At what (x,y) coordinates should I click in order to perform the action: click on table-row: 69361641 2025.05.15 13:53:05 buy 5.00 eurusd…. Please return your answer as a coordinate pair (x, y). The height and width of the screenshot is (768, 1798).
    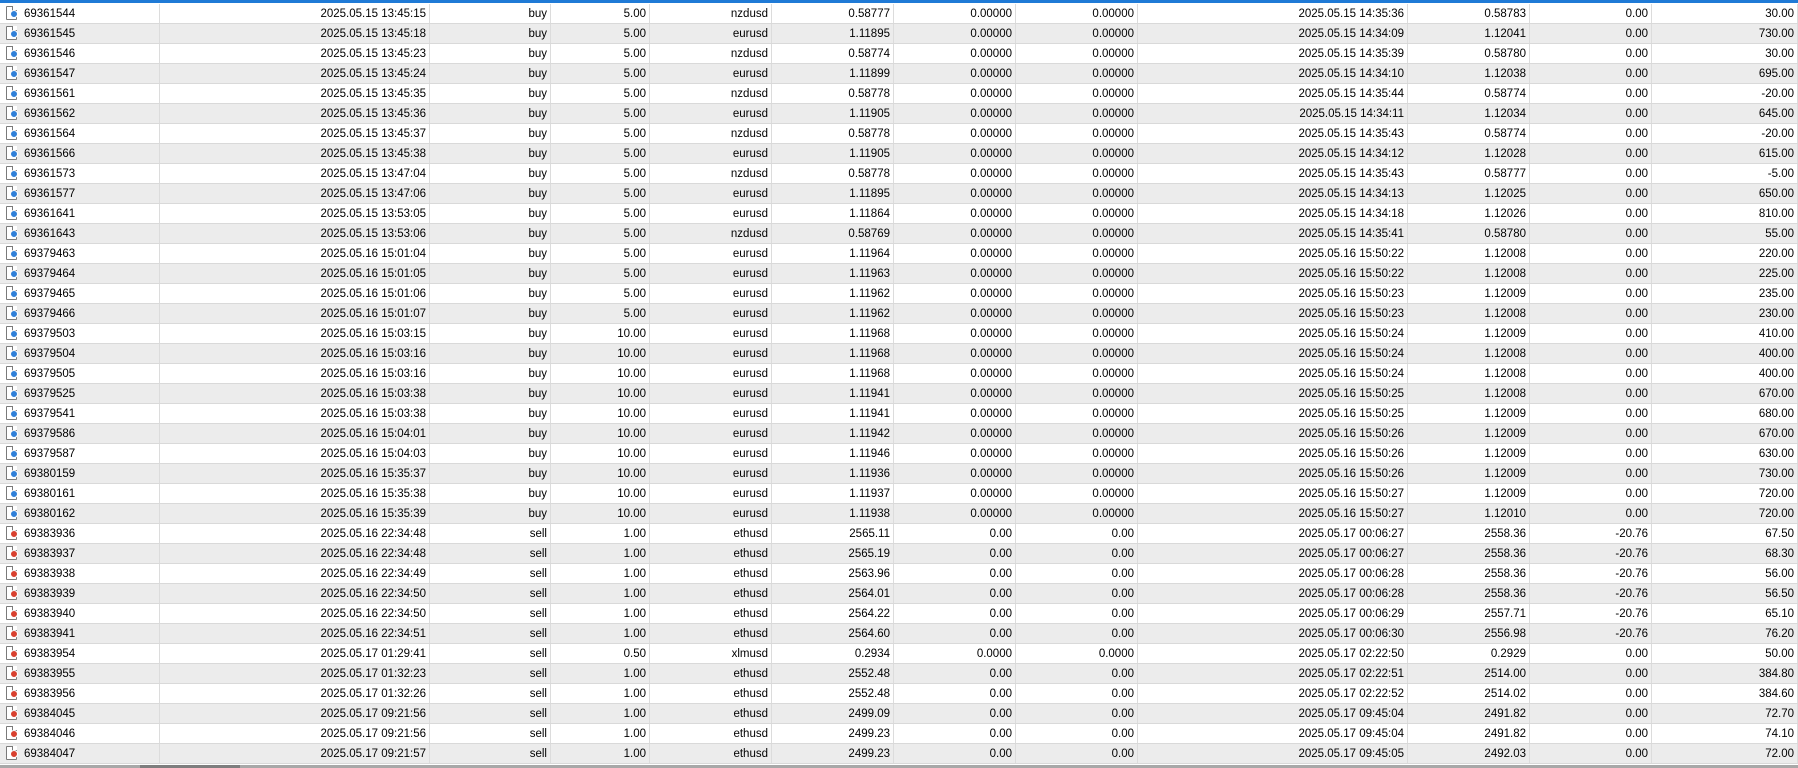
    Looking at the image, I should click on (899, 214).